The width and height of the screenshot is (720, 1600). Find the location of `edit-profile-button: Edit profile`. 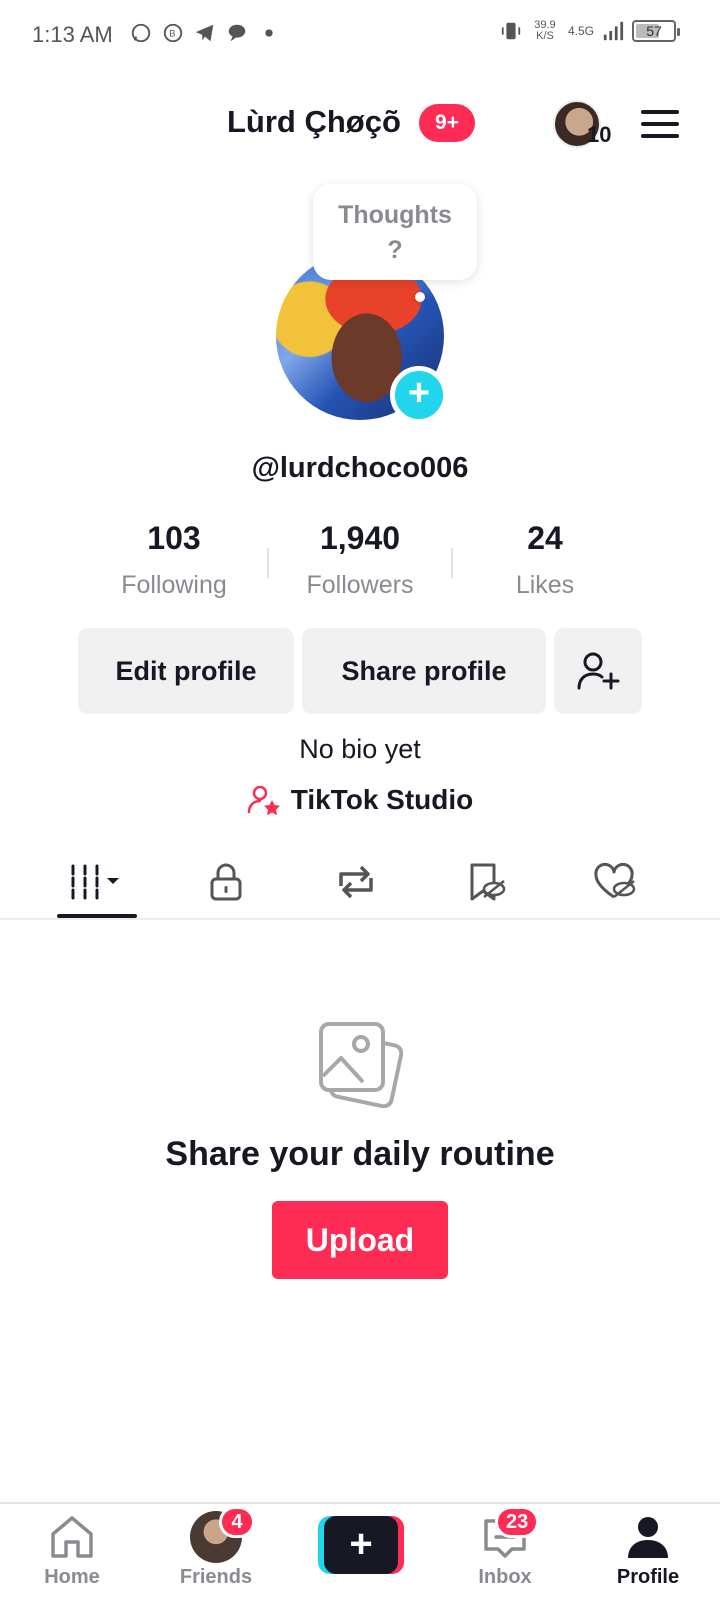

edit-profile-button: Edit profile is located at coordinates (186, 671).